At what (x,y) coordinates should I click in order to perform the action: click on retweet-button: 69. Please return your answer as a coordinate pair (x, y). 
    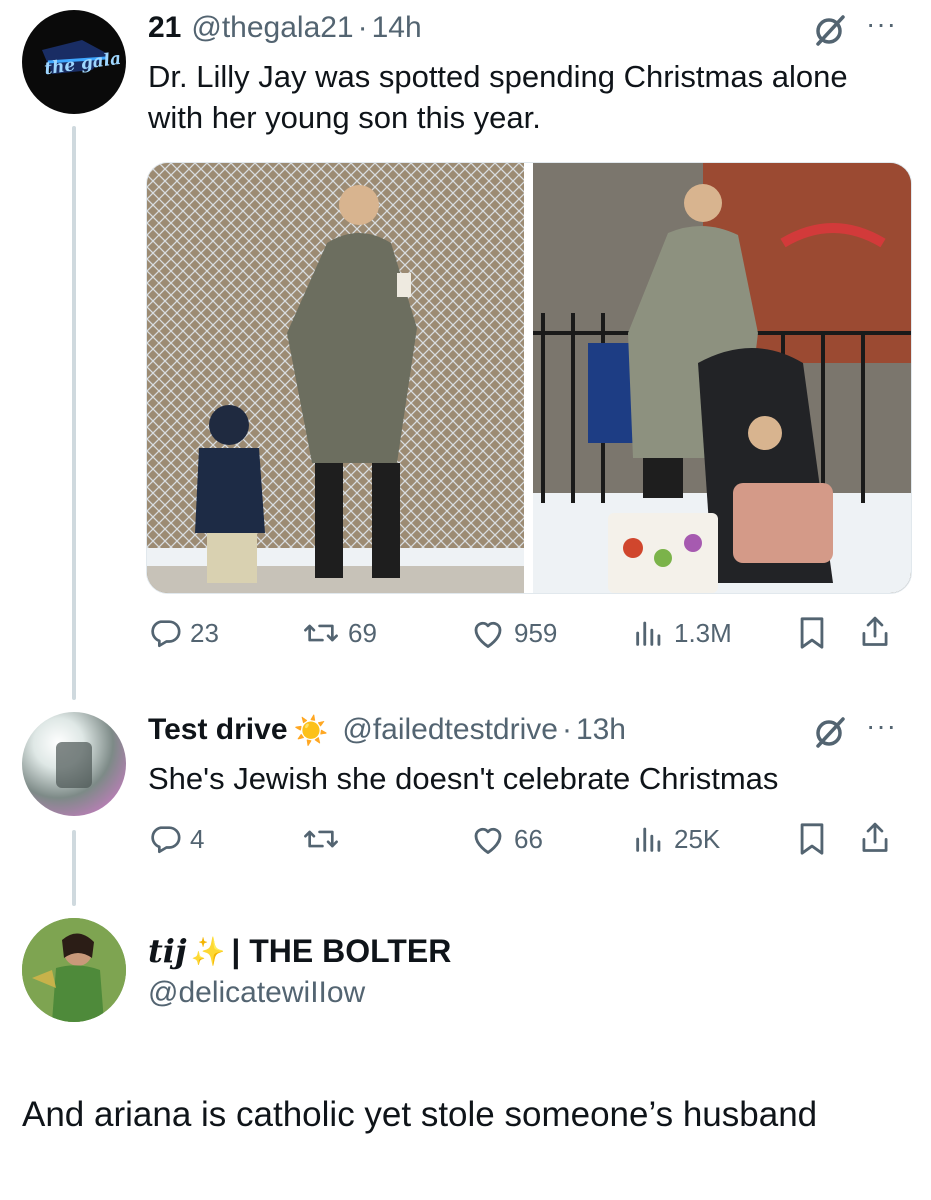
    Looking at the image, I should click on (339, 633).